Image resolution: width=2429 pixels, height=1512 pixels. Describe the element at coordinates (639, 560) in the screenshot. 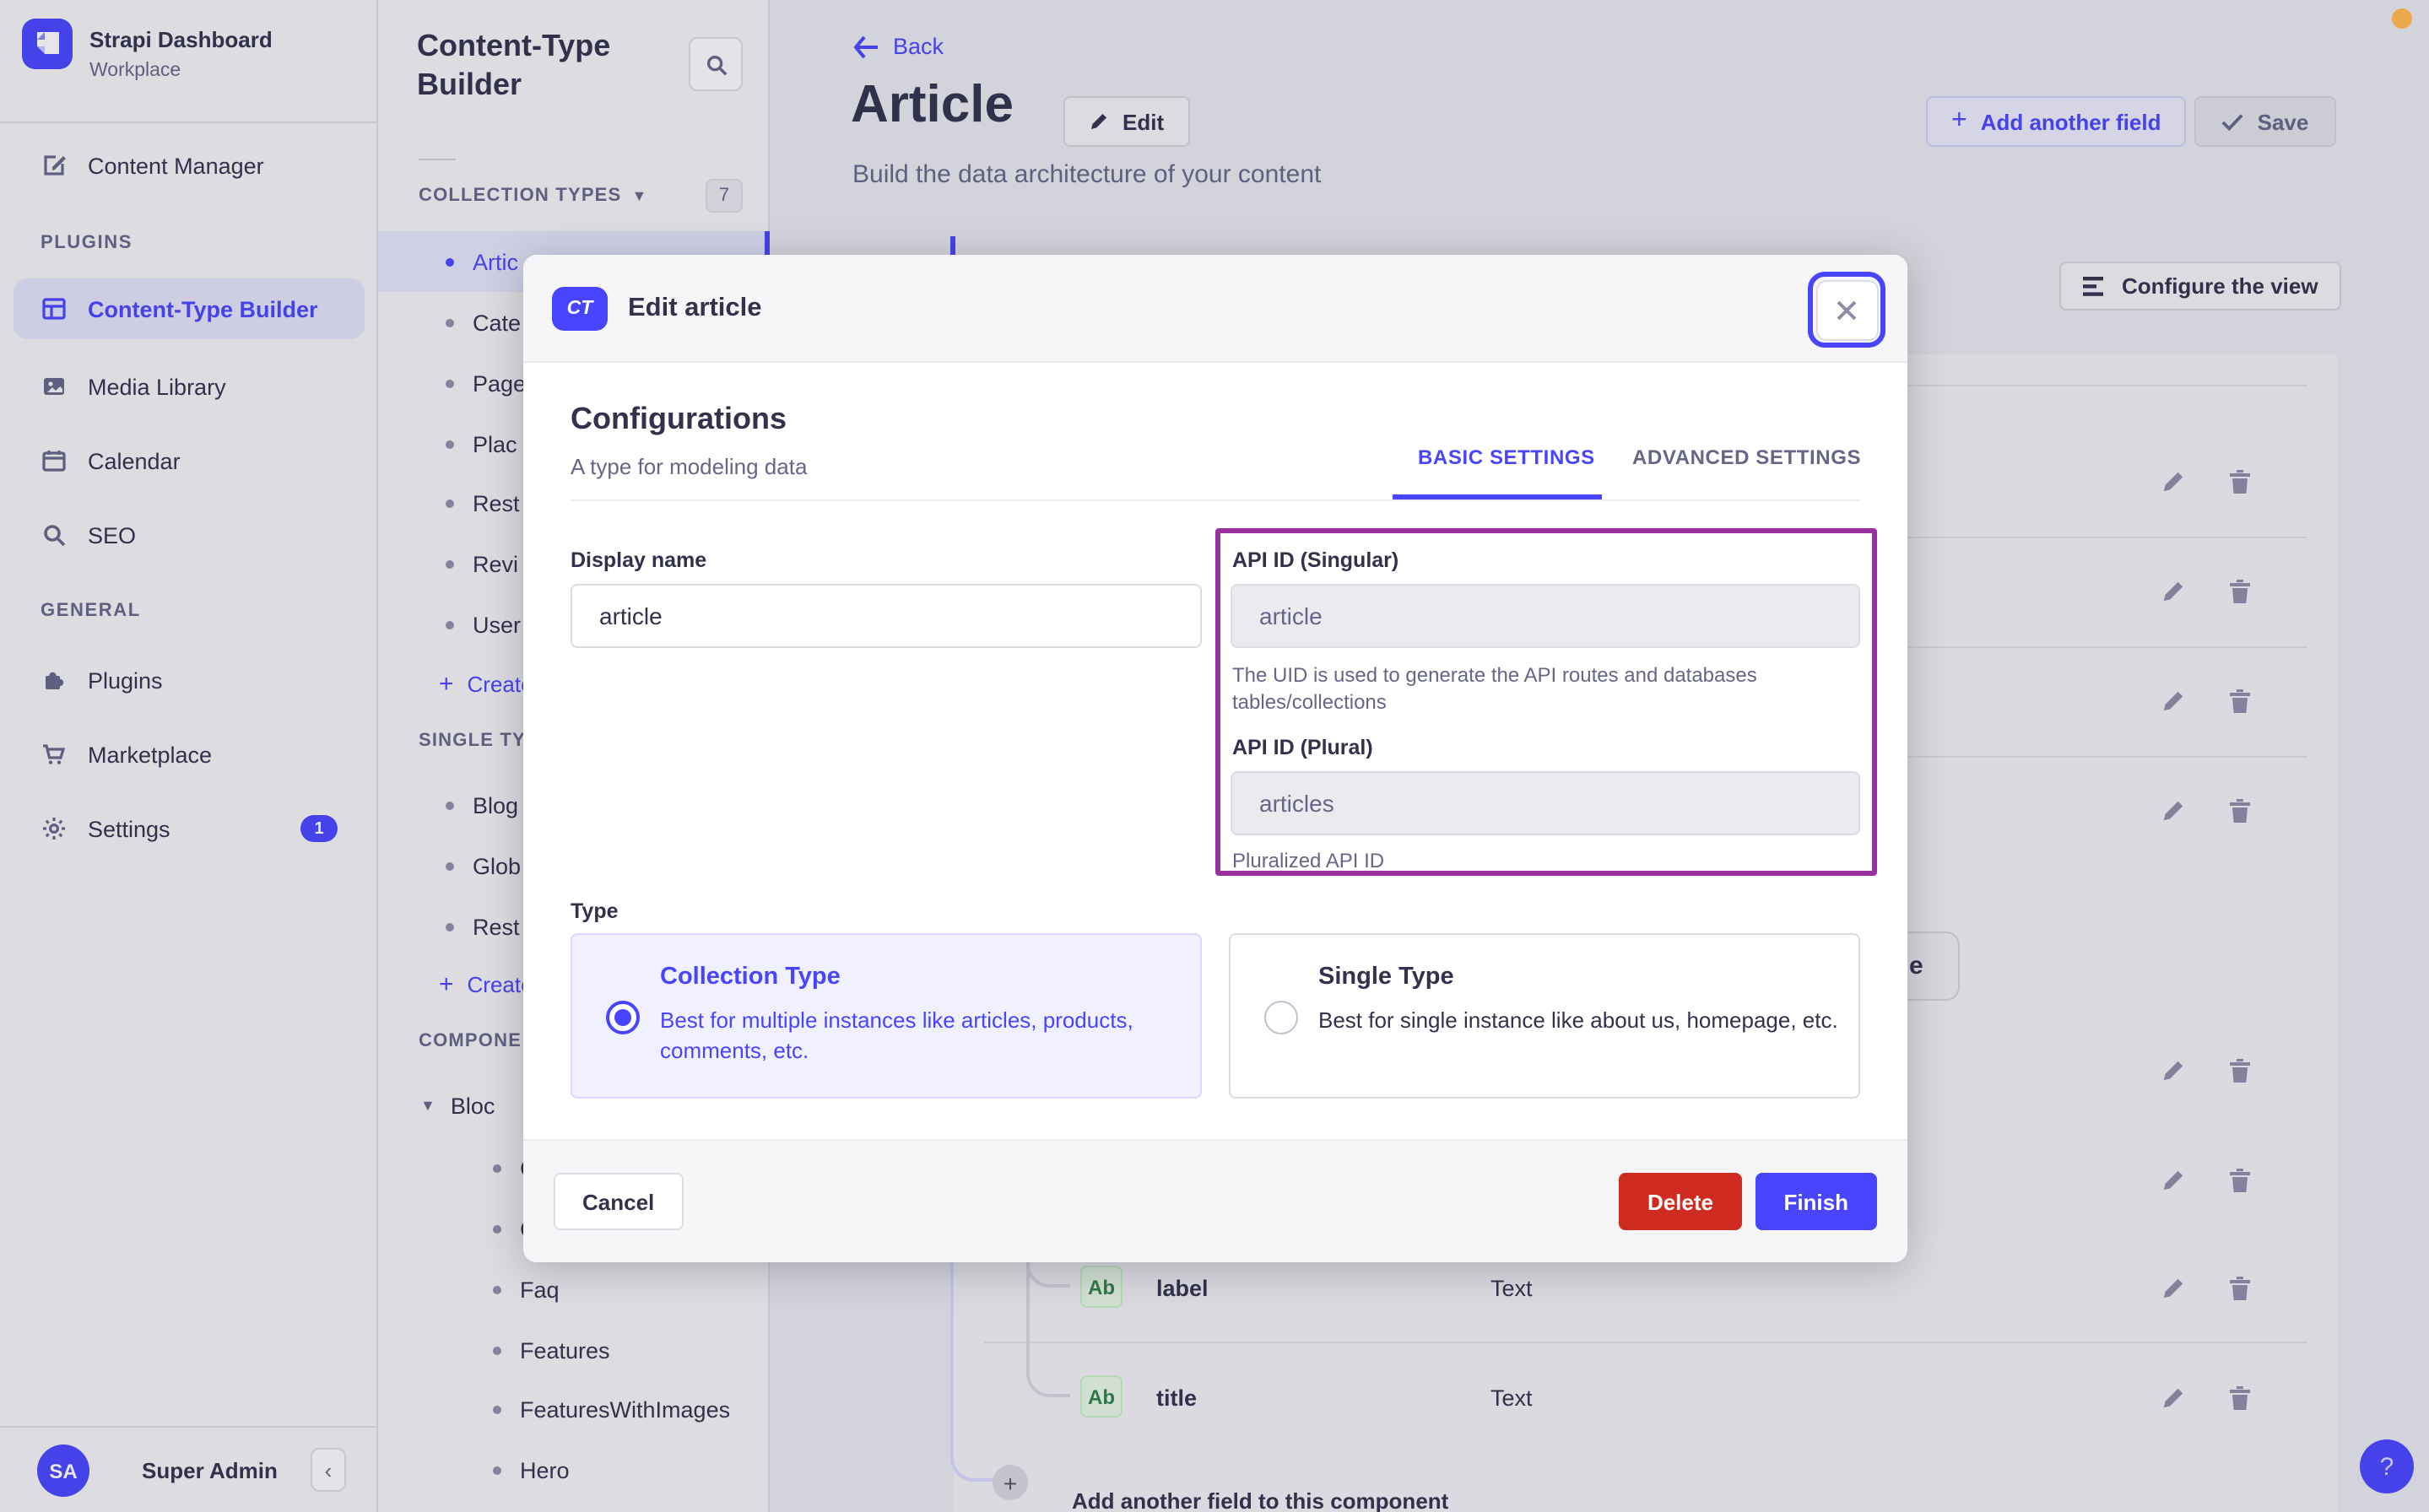

I see `display-name-label: Display name` at that location.